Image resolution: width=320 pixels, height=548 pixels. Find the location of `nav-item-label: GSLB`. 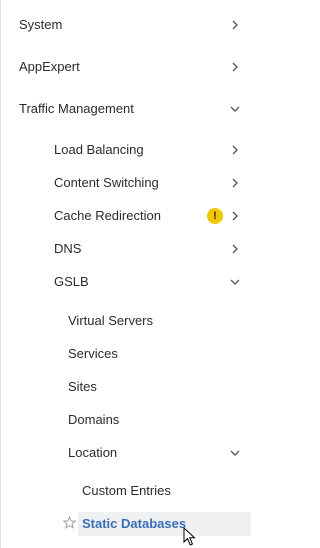

nav-item-label: GSLB is located at coordinates (71, 281).